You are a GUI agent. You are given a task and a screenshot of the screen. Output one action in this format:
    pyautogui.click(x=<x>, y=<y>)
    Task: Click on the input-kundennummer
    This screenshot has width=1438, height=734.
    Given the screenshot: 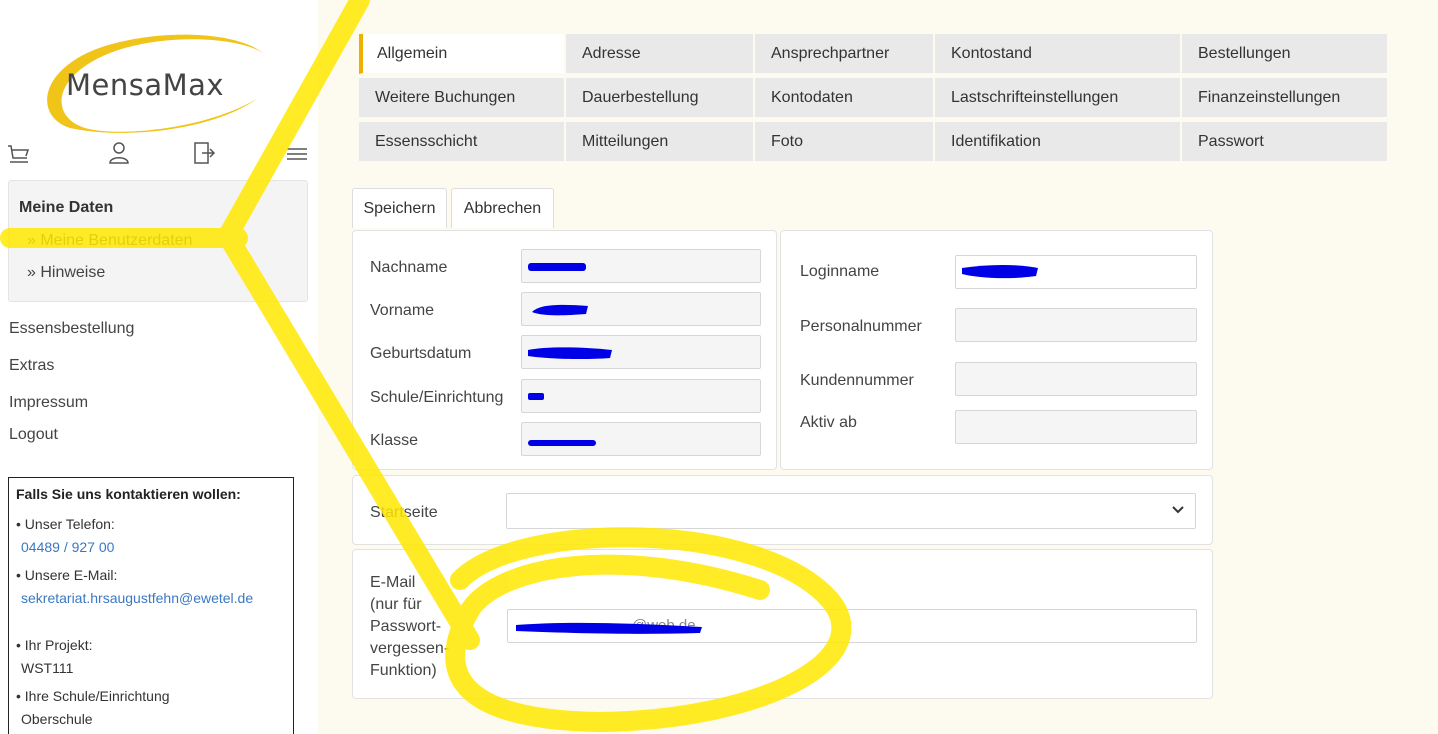 What is the action you would take?
    pyautogui.click(x=1076, y=379)
    